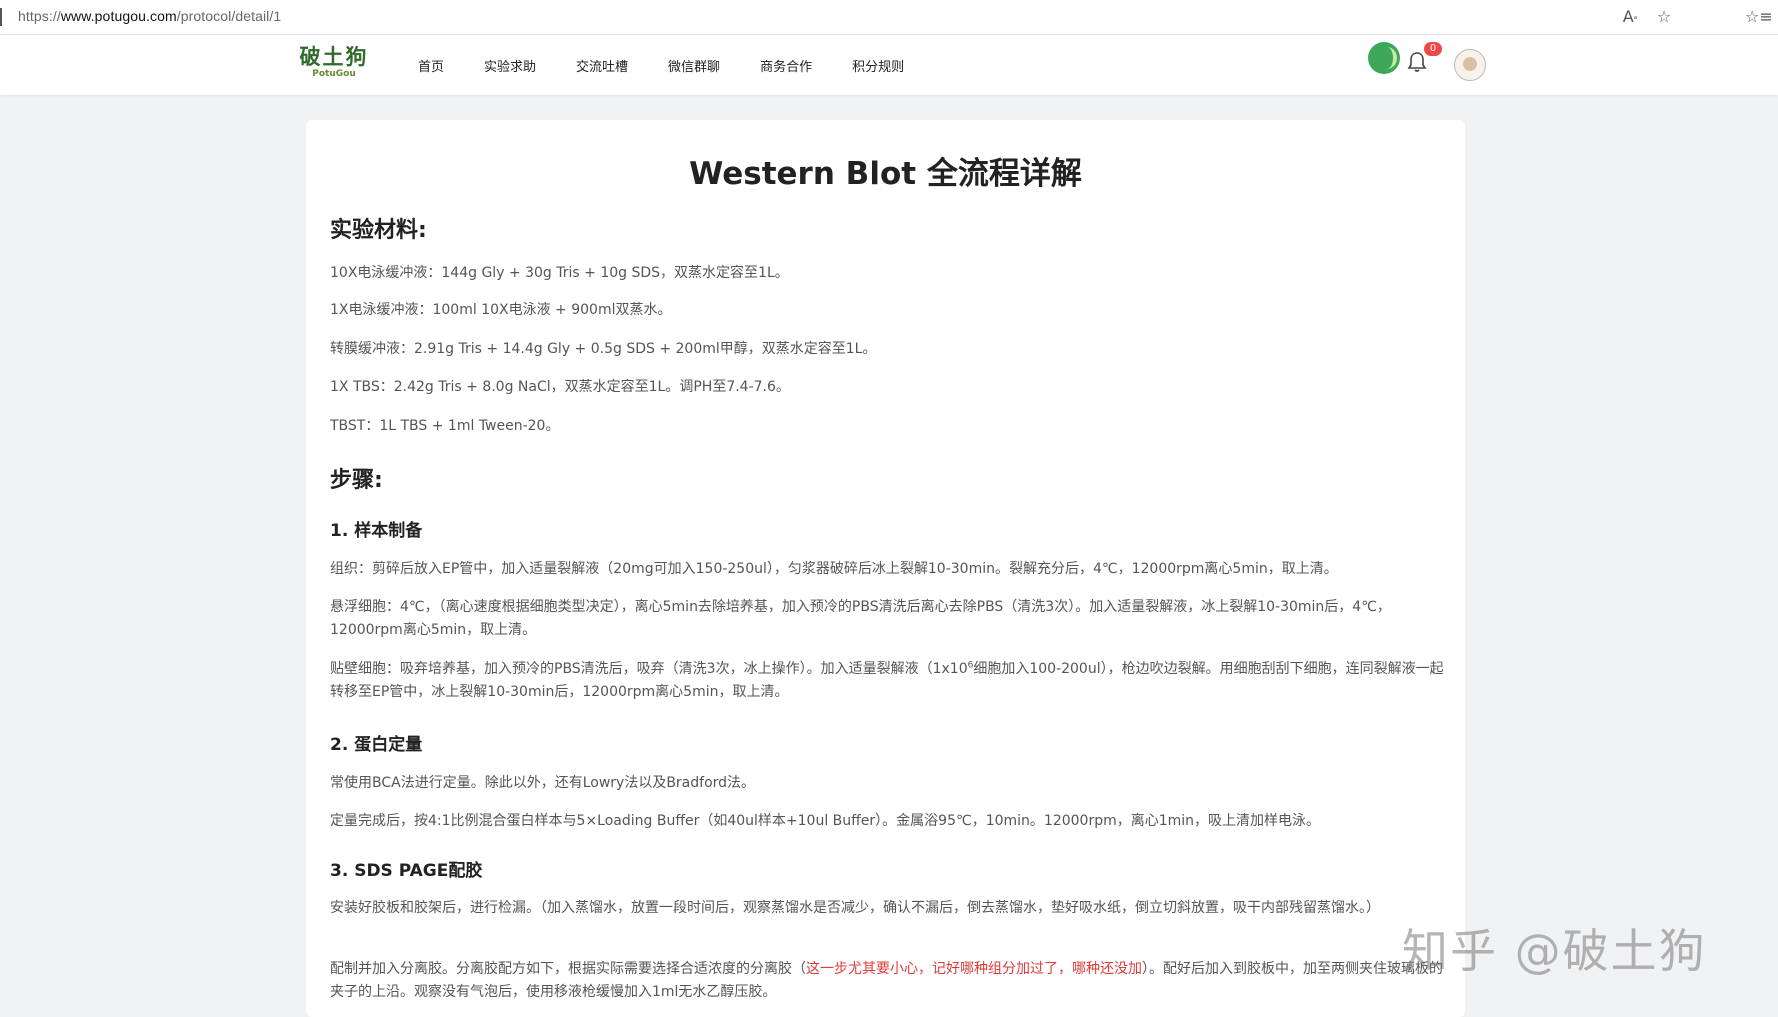  Describe the element at coordinates (602, 65) in the screenshot. I see `menu-item-discussion: 交流吐槽` at that location.